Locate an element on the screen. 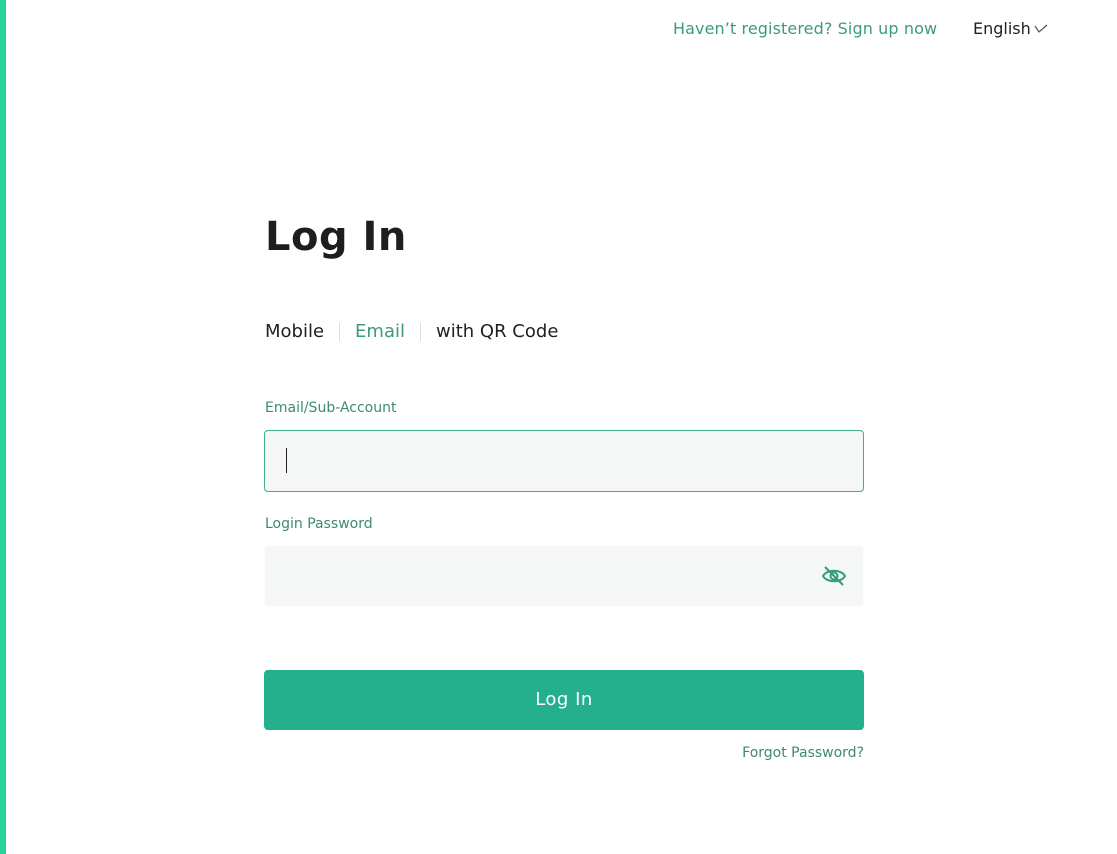 Image resolution: width=1117 pixels, height=854 pixels. login-method-tabs: Mobile Email with QR Code is located at coordinates (411, 332).